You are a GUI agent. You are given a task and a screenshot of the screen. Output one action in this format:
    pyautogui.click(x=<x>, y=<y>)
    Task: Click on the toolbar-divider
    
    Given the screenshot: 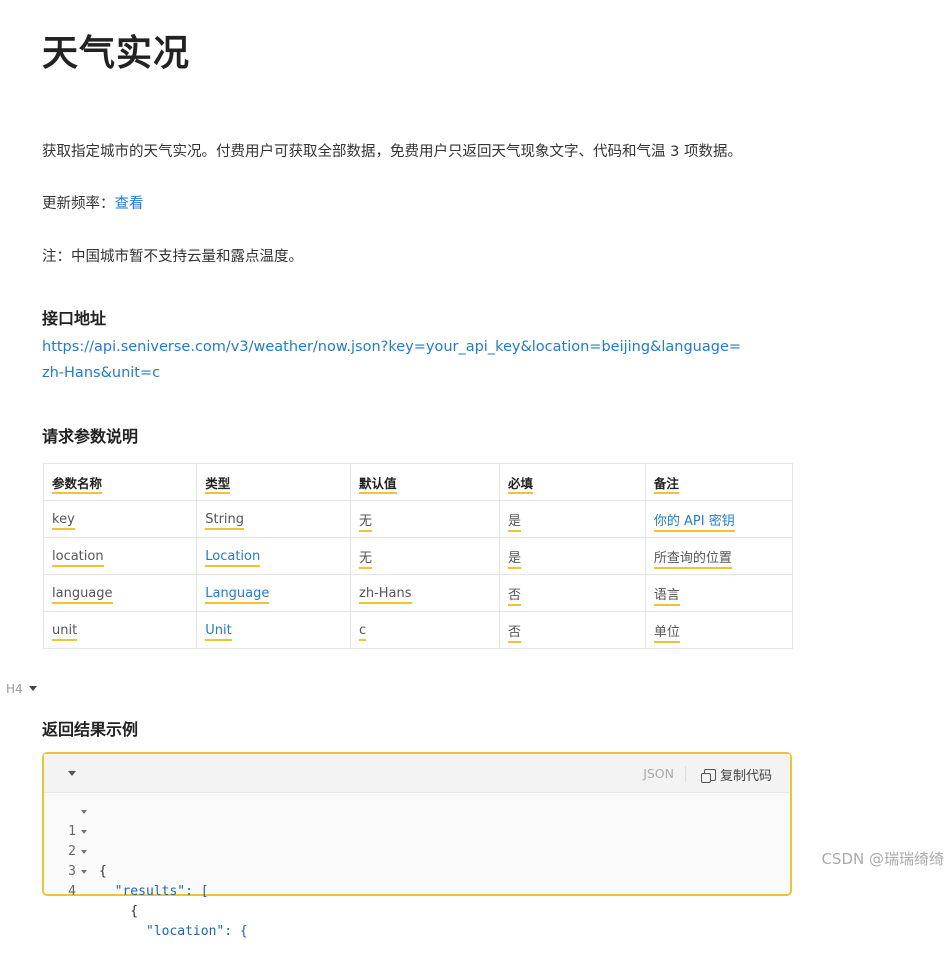 What is the action you would take?
    pyautogui.click(x=685, y=774)
    